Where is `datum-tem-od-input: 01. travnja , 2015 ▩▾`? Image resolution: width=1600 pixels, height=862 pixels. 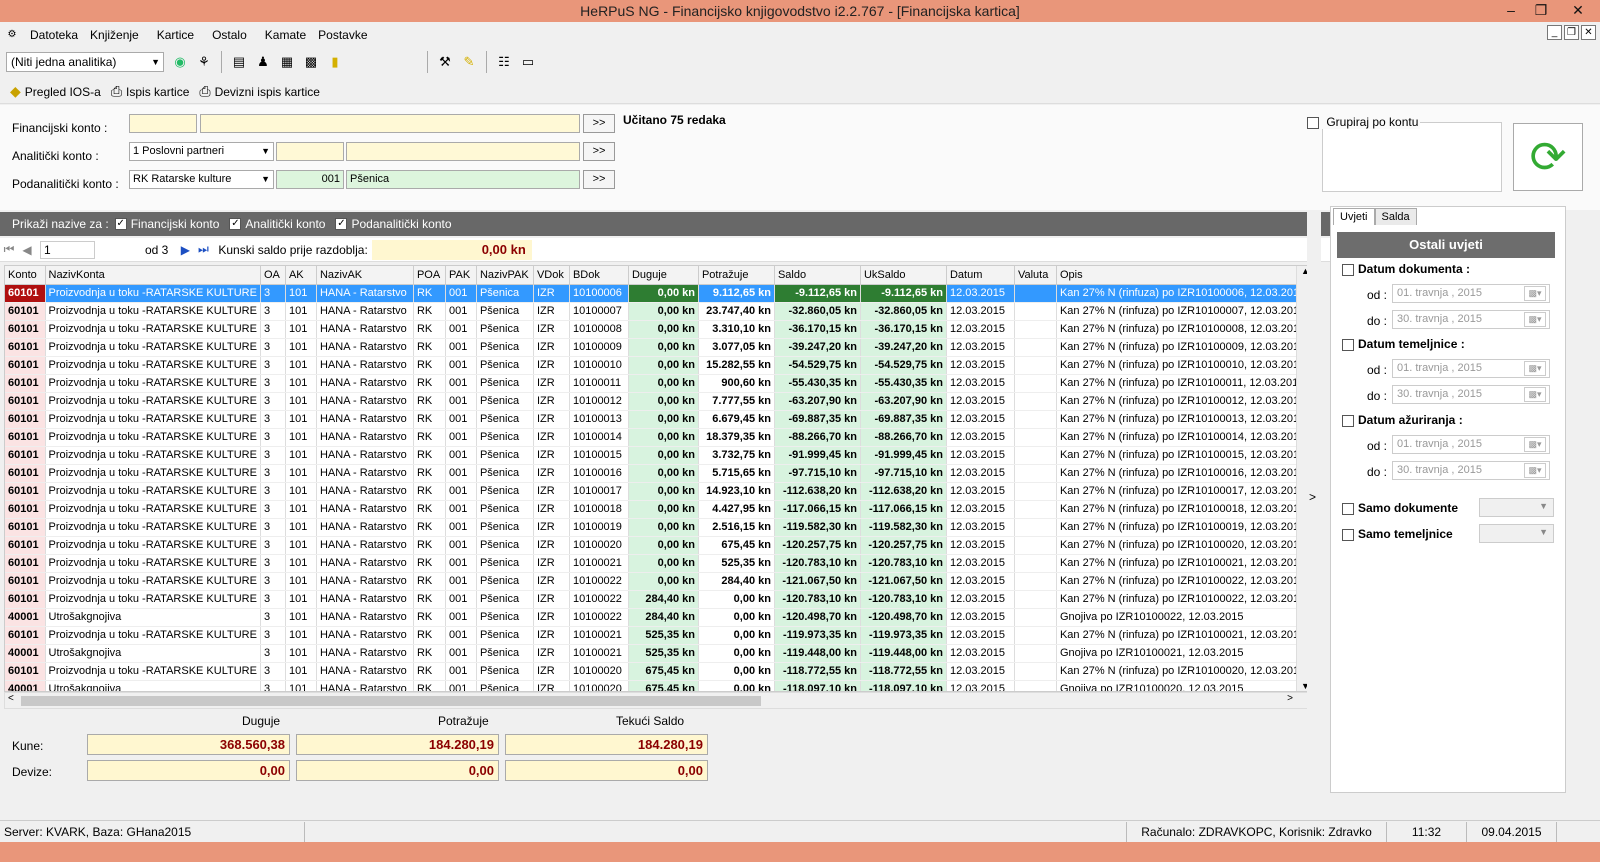 datum-tem-od-input: 01. travnja , 2015 ▩▾ is located at coordinates (1471, 368).